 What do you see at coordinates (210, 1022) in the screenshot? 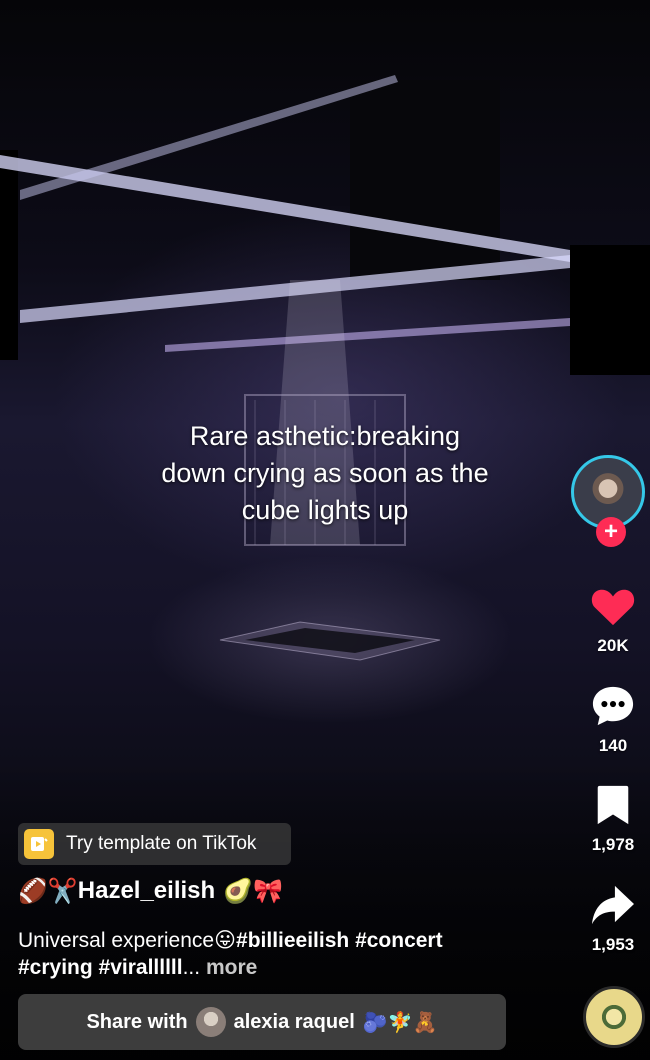
I see `recipient-avatar` at bounding box center [210, 1022].